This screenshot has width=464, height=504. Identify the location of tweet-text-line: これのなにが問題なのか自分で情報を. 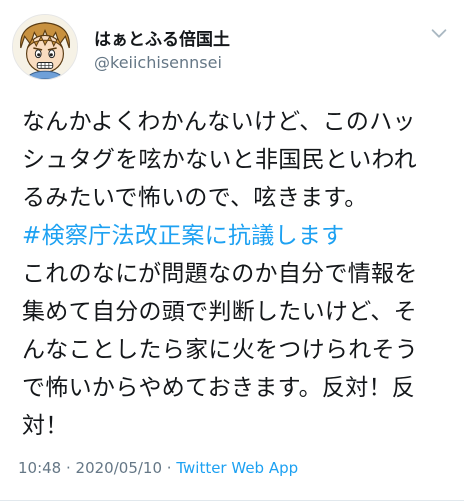
(220, 274).